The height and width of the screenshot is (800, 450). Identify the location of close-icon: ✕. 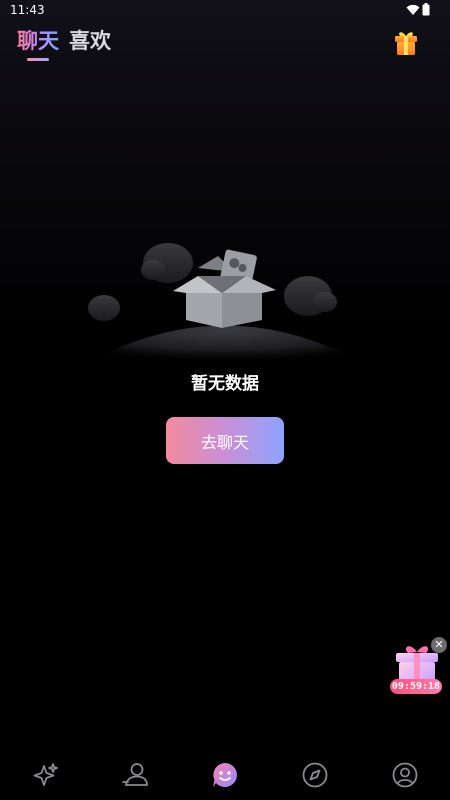
(439, 645).